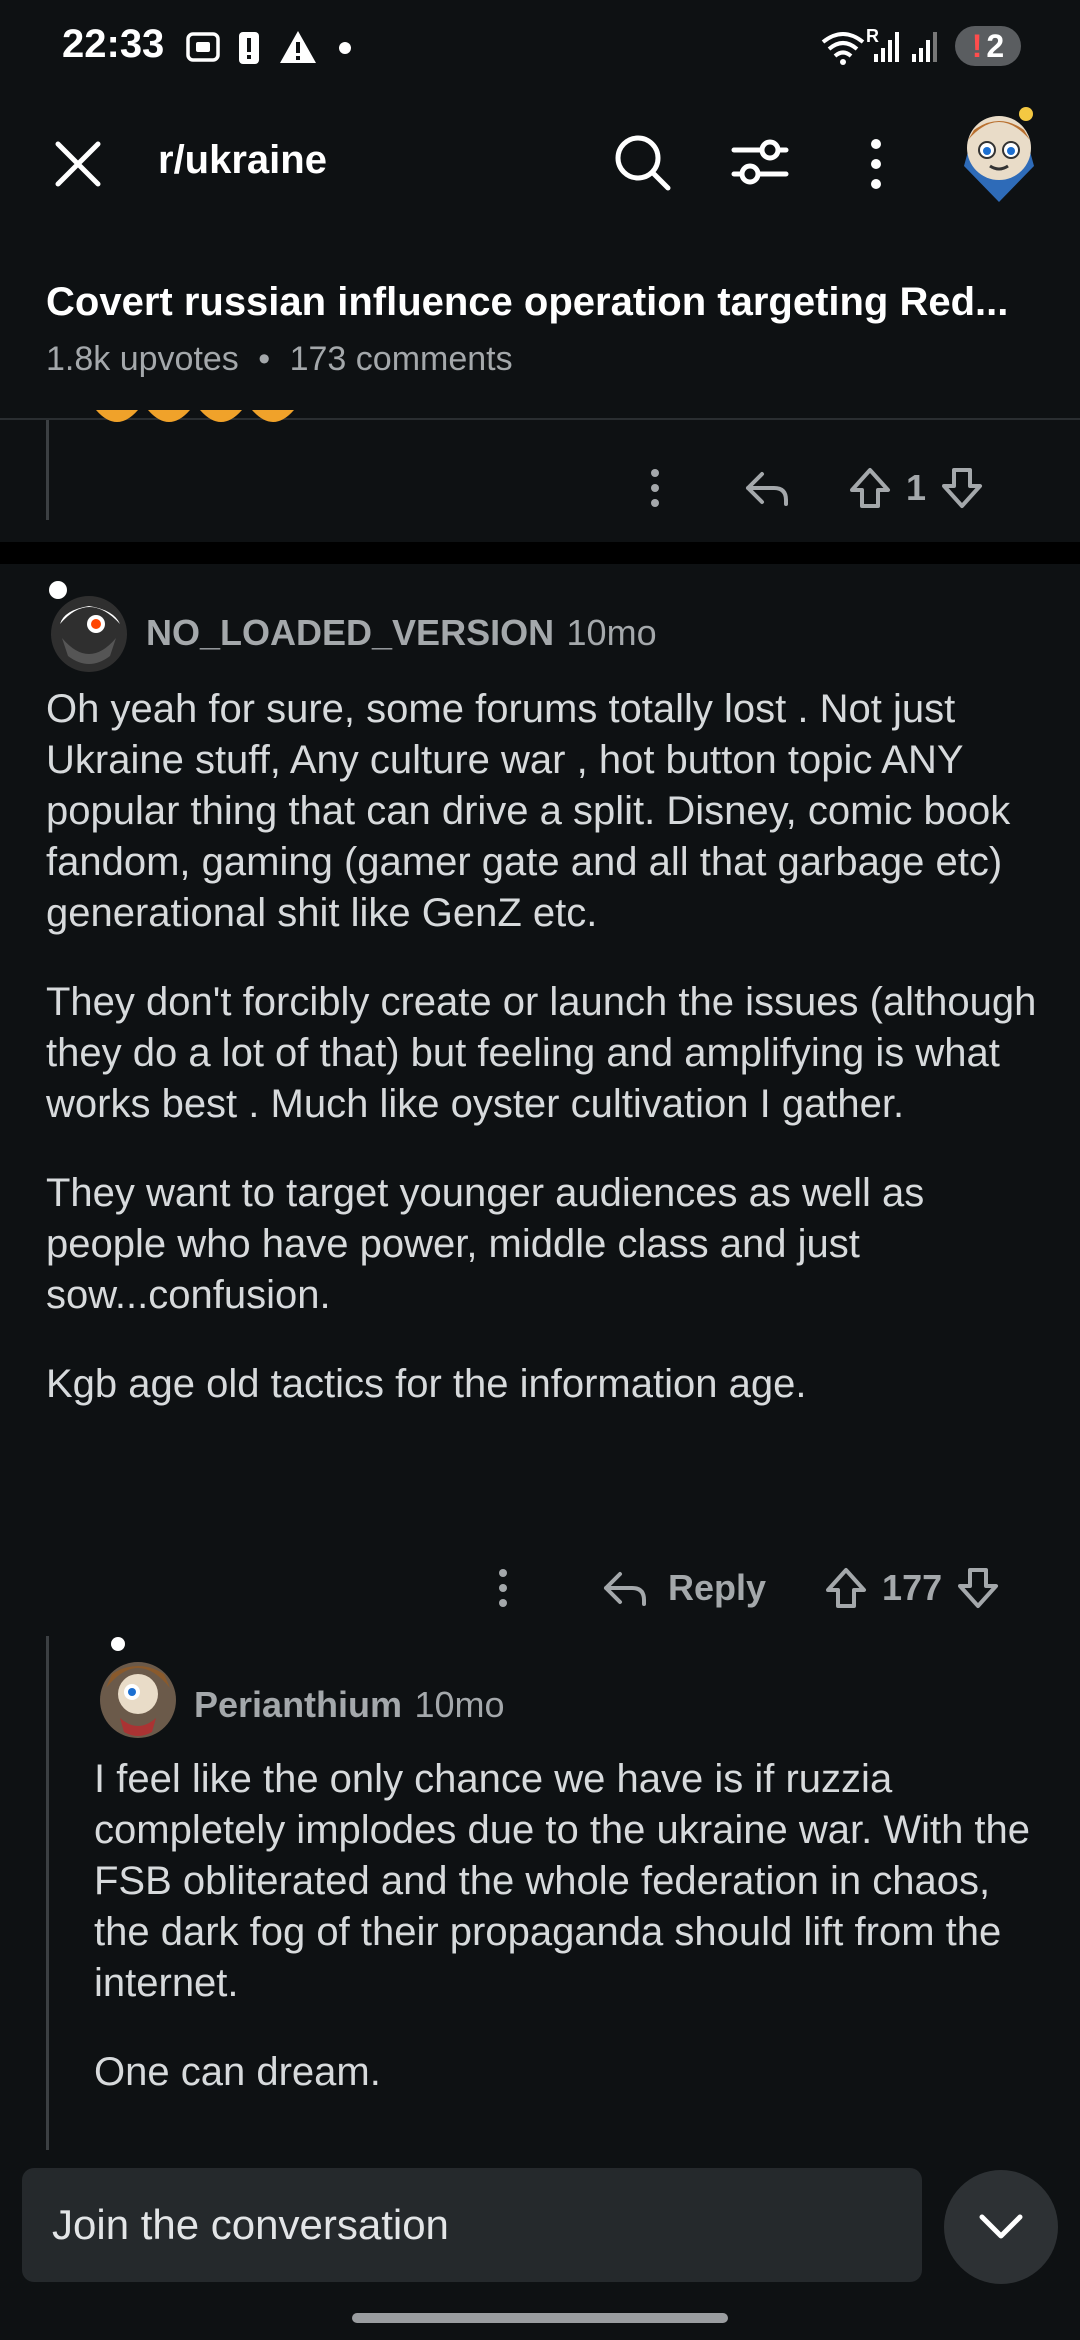  I want to click on screenshot-icon, so click(203, 47).